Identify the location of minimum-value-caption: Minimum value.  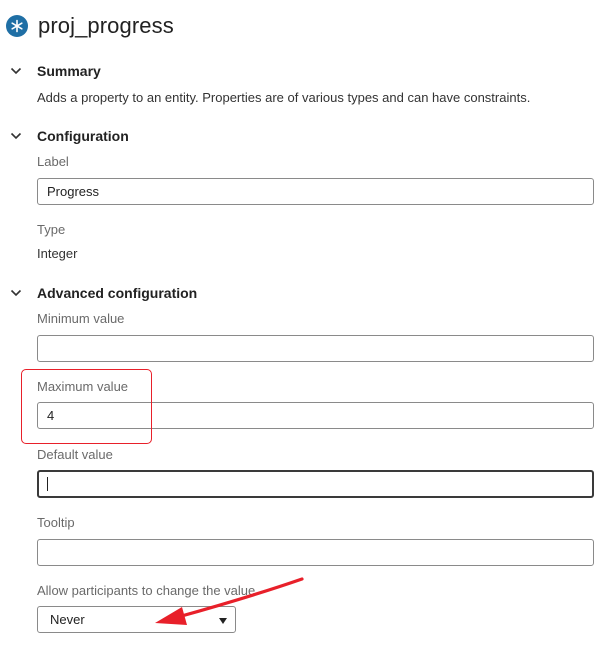
(81, 318).